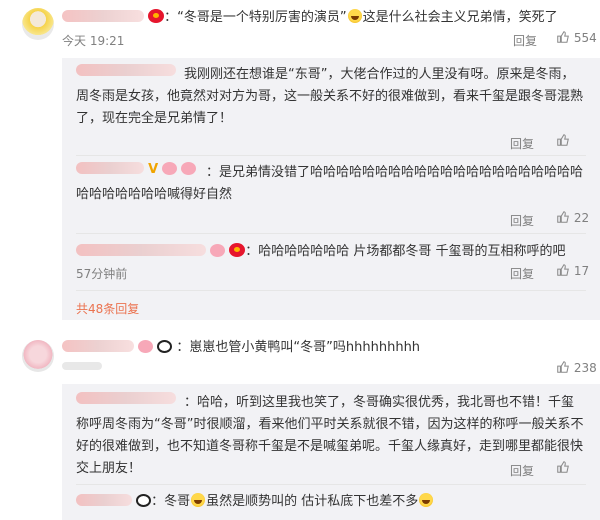 This screenshot has width=600, height=520. I want to click on comment-line: ：崽崽也管小黄鸭叫“冬哥”吗hhhhhhhhh, so click(297, 348).